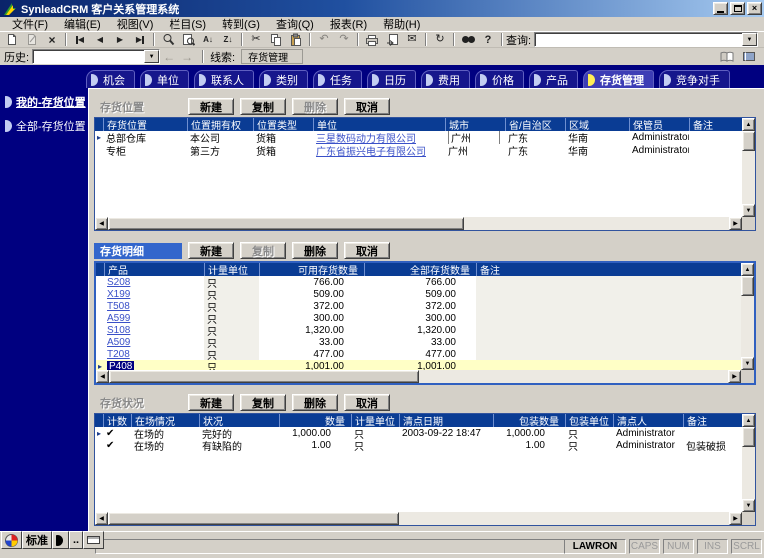  I want to click on next-record-button: ▶, so click(120, 39).